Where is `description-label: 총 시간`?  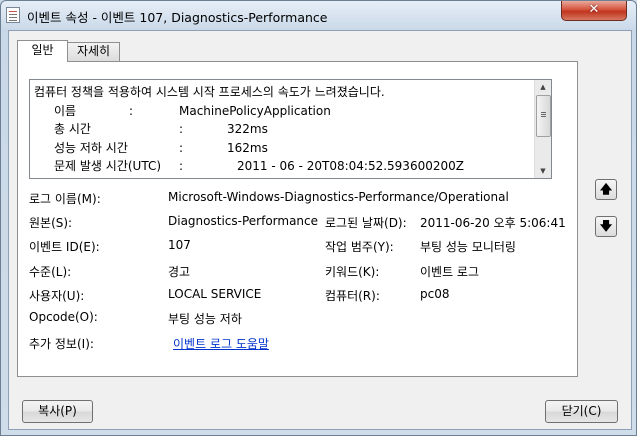
description-label: 총 시간 is located at coordinates (72, 129).